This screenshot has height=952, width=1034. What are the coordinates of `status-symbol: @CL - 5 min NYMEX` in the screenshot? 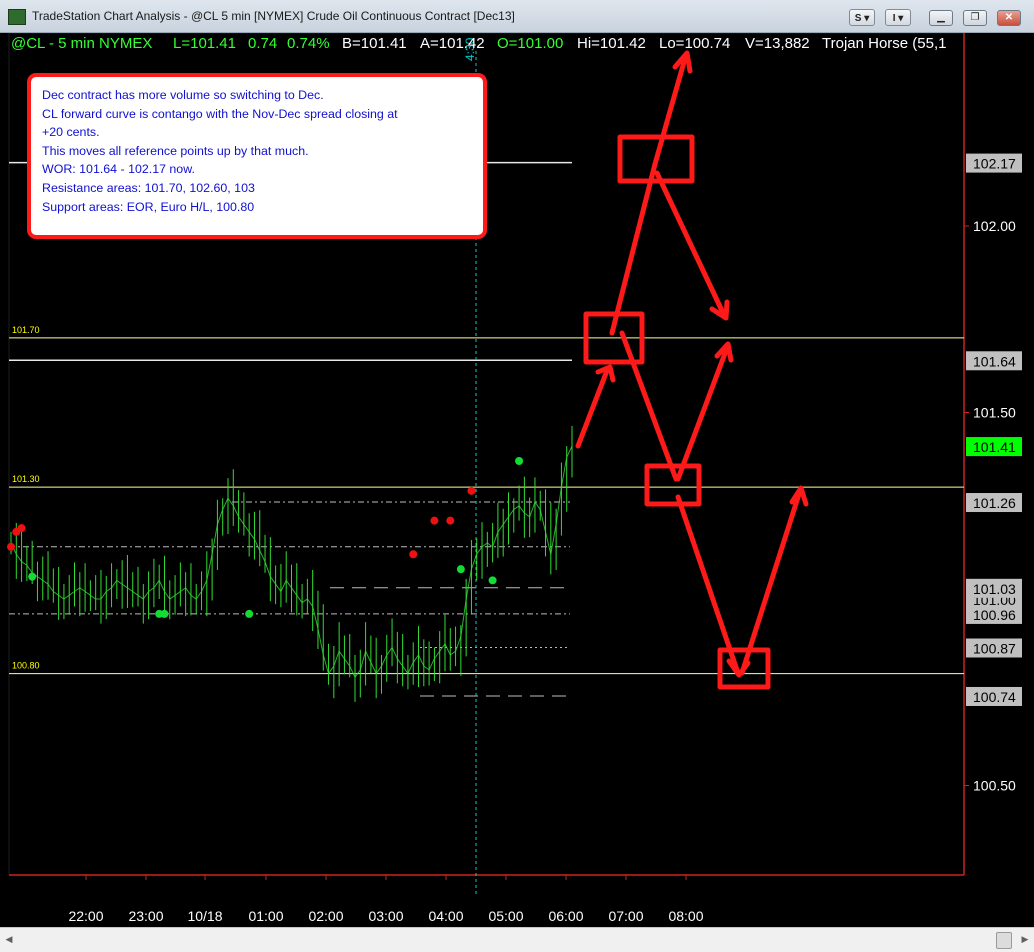 It's located at (81, 43).